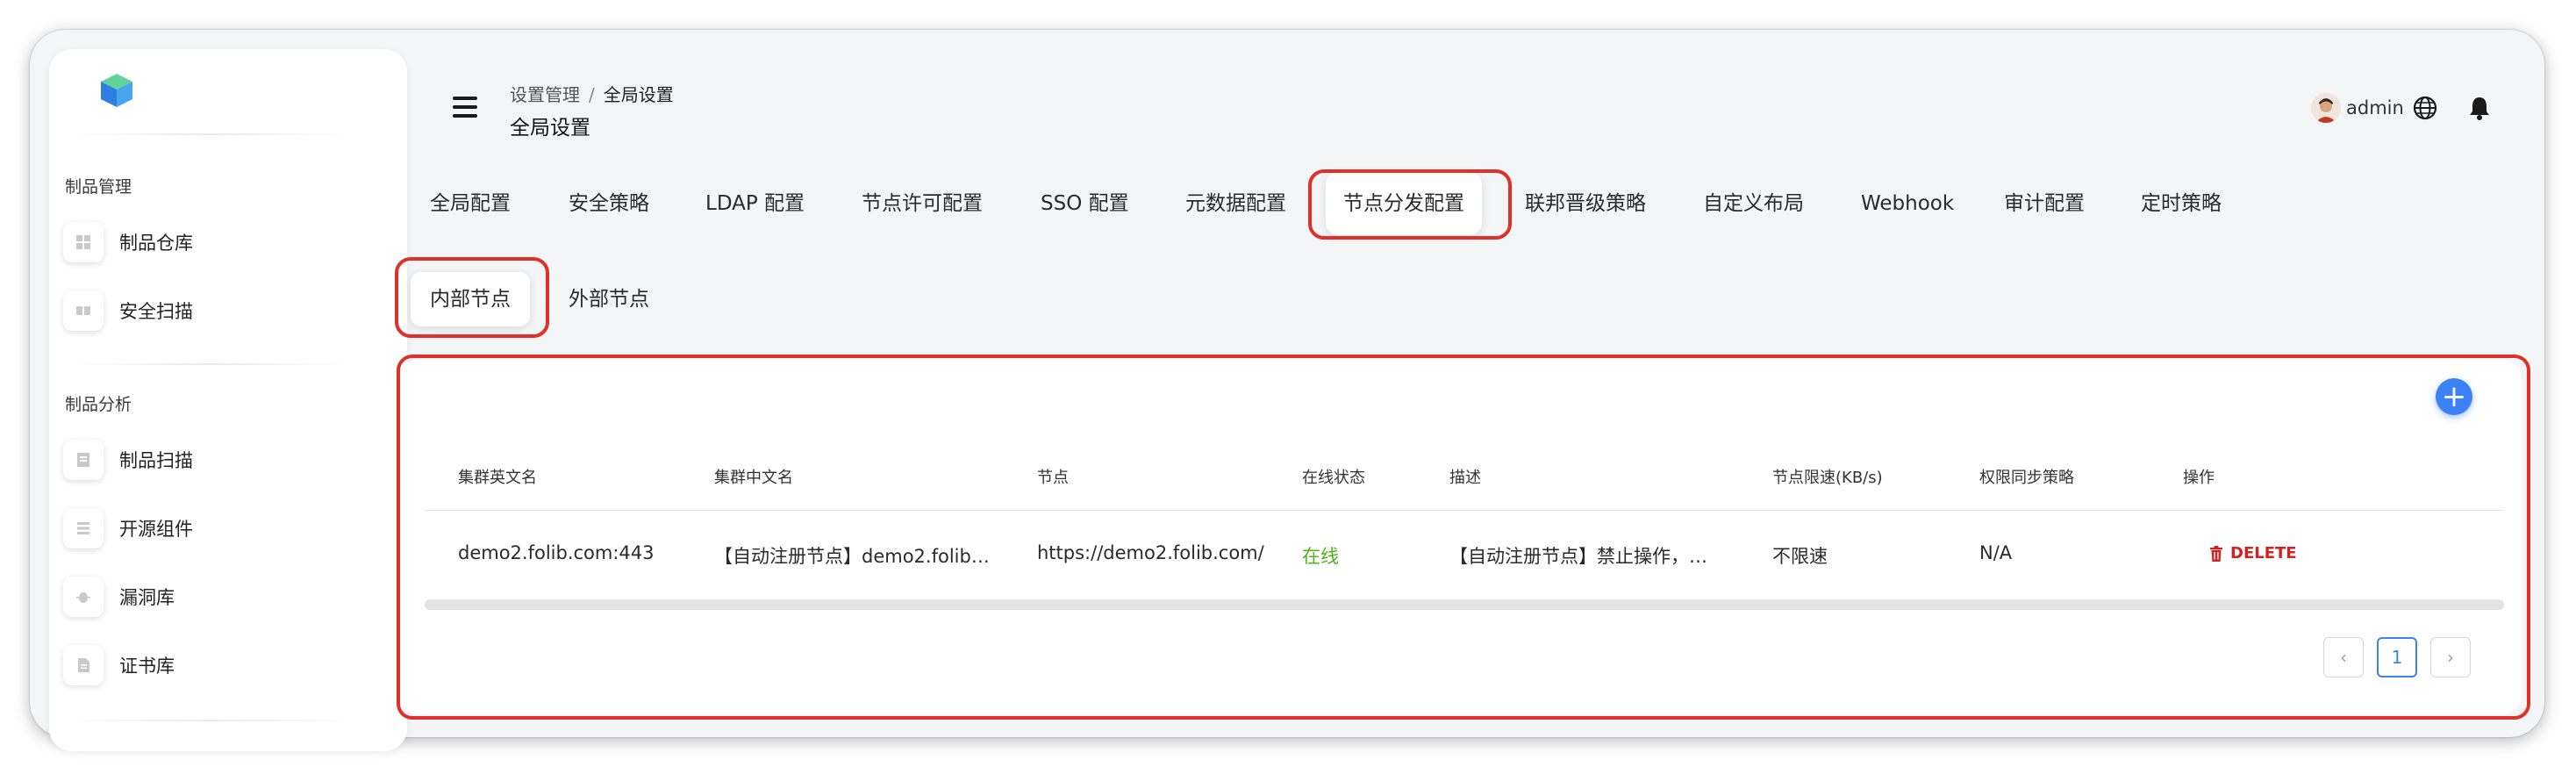 Image resolution: width=2576 pixels, height=767 pixels. I want to click on cell-online-status: 在线, so click(1320, 556).